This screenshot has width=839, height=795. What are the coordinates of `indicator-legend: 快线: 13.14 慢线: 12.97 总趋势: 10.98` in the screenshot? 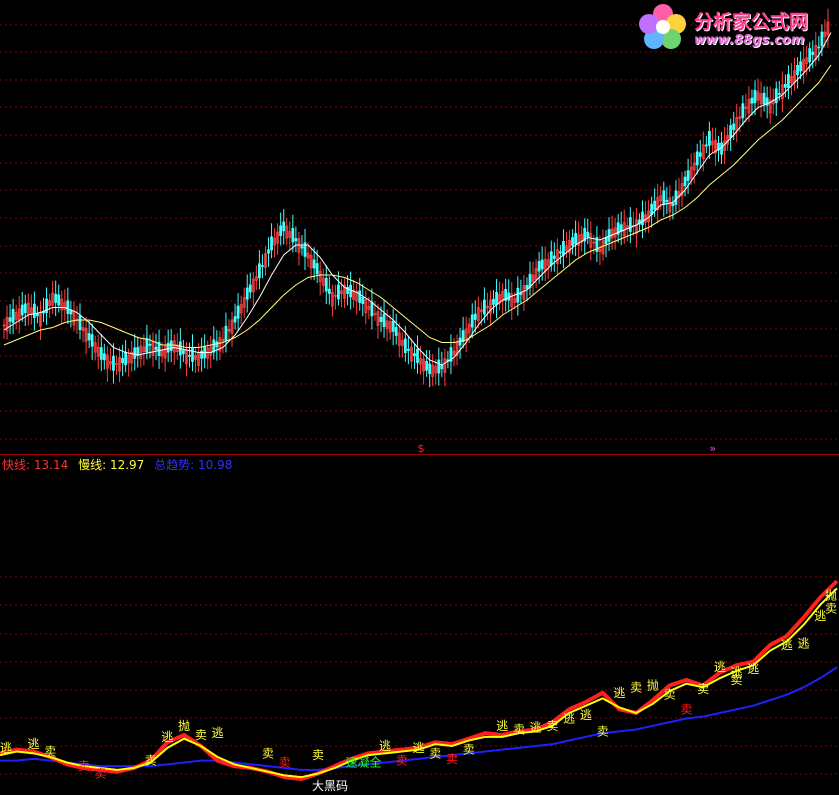 It's located at (117, 464).